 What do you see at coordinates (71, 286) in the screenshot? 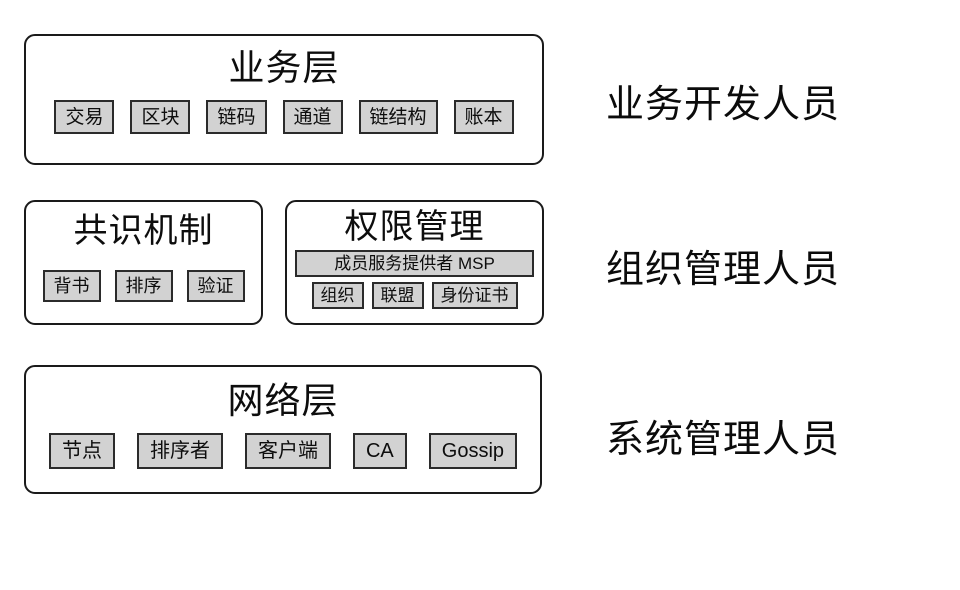
I see `chip-consensus-0: 背书` at bounding box center [71, 286].